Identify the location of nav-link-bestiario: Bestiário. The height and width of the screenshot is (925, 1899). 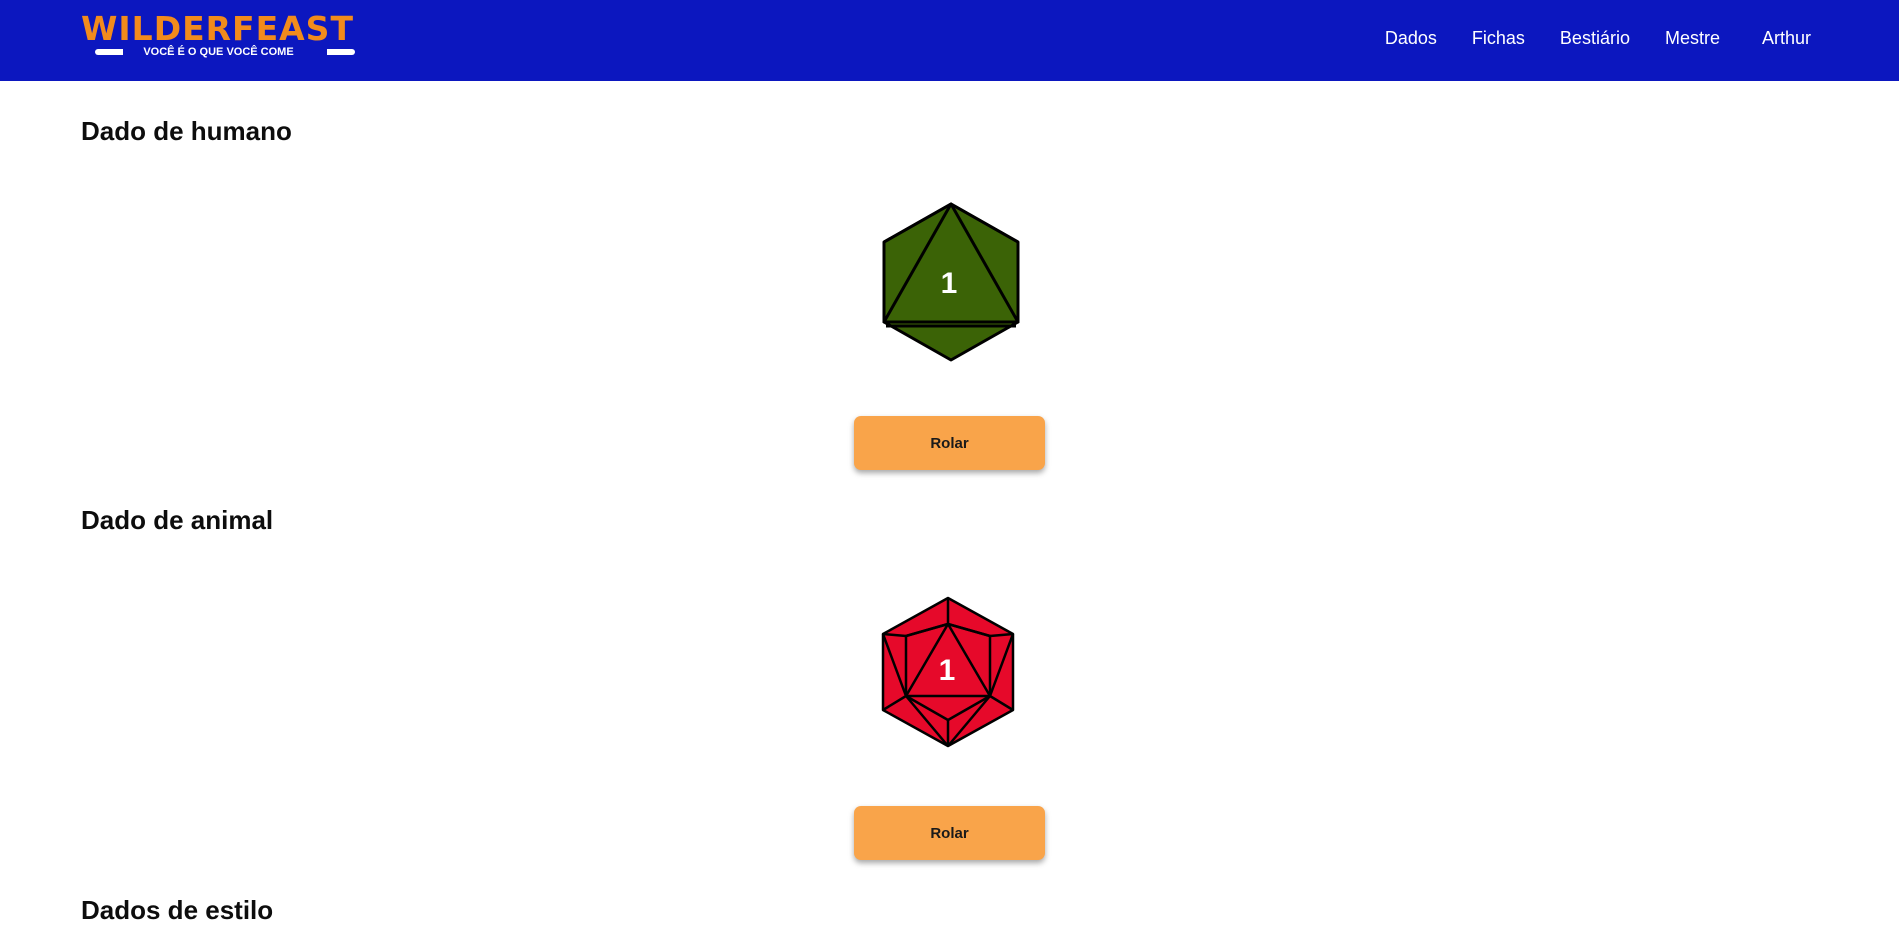
(1595, 38).